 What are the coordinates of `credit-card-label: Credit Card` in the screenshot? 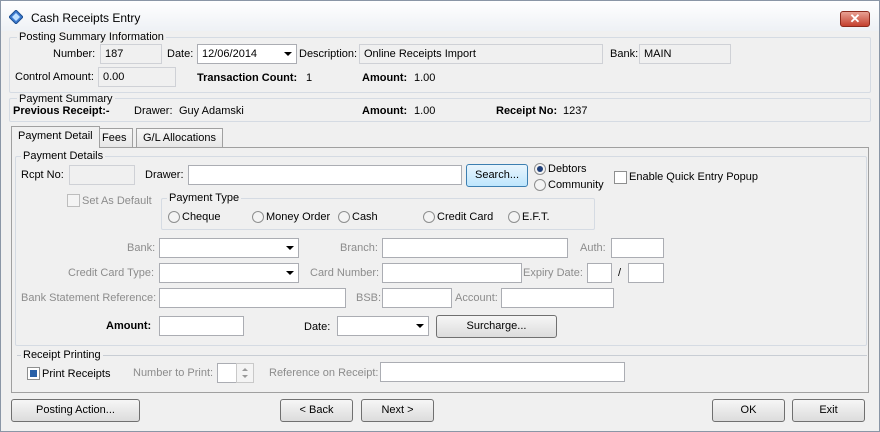 It's located at (465, 217).